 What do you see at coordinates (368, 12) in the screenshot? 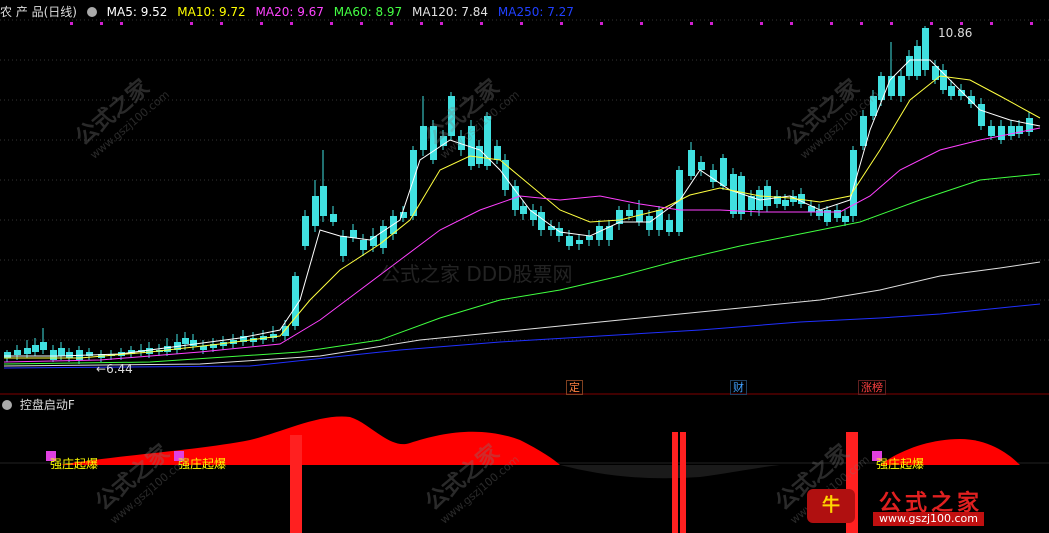
I see `ma60-value: MA60: 8.97` at bounding box center [368, 12].